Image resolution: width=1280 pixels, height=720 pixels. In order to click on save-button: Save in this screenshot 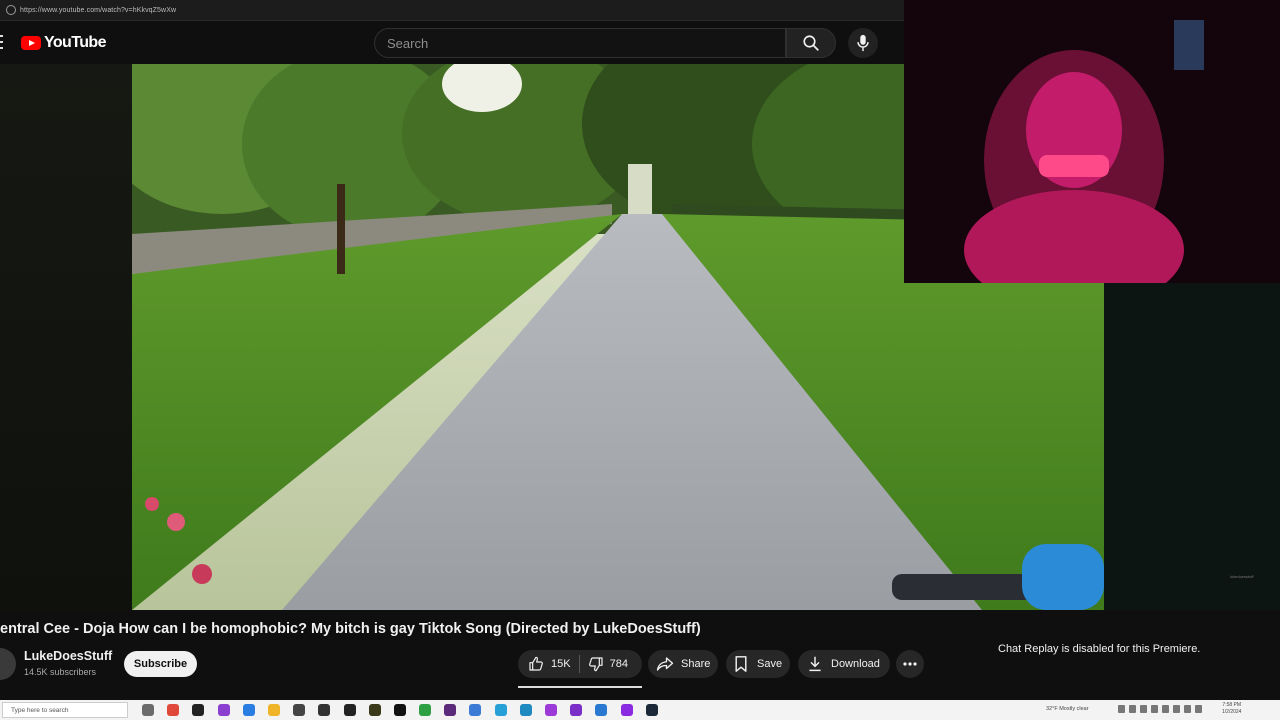, I will do `click(758, 664)`.